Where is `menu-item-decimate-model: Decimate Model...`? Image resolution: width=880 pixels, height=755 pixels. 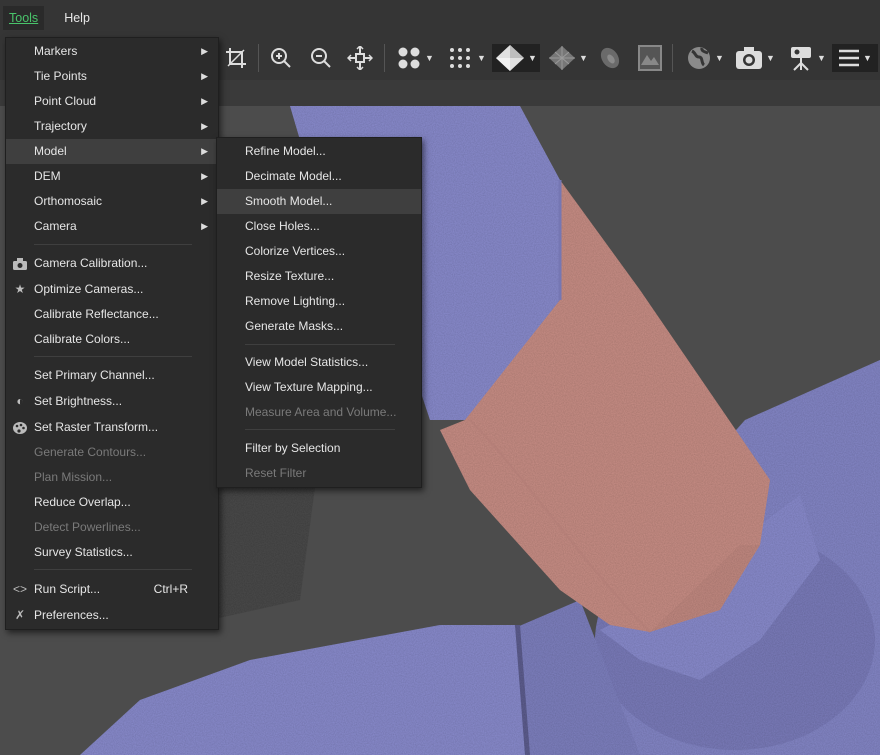
menu-item-decimate-model: Decimate Model... is located at coordinates (319, 176).